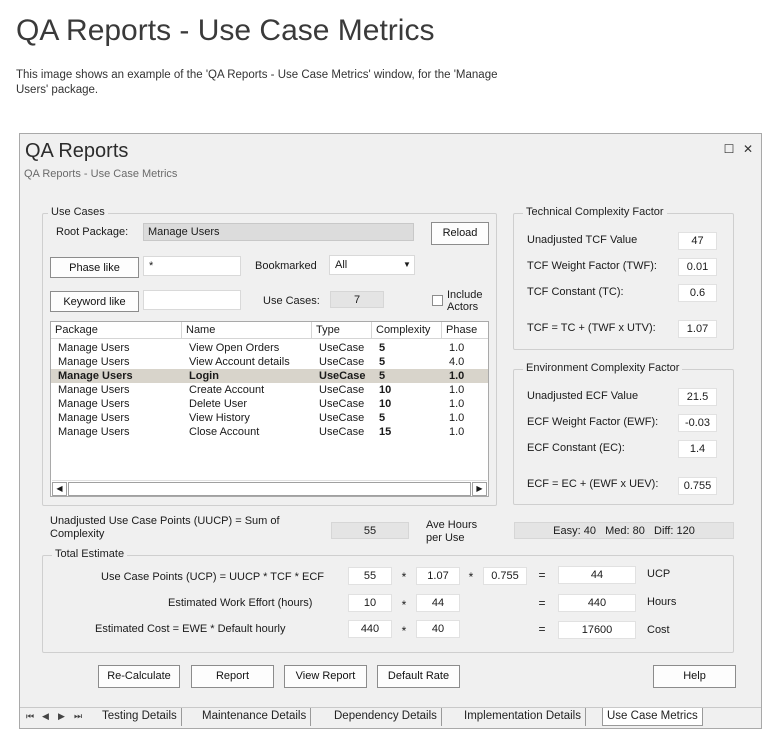 This screenshot has height=739, width=772. Describe the element at coordinates (593, 422) in the screenshot. I see `ecf-weight-label: ECF Weight Factor (EWF):` at that location.